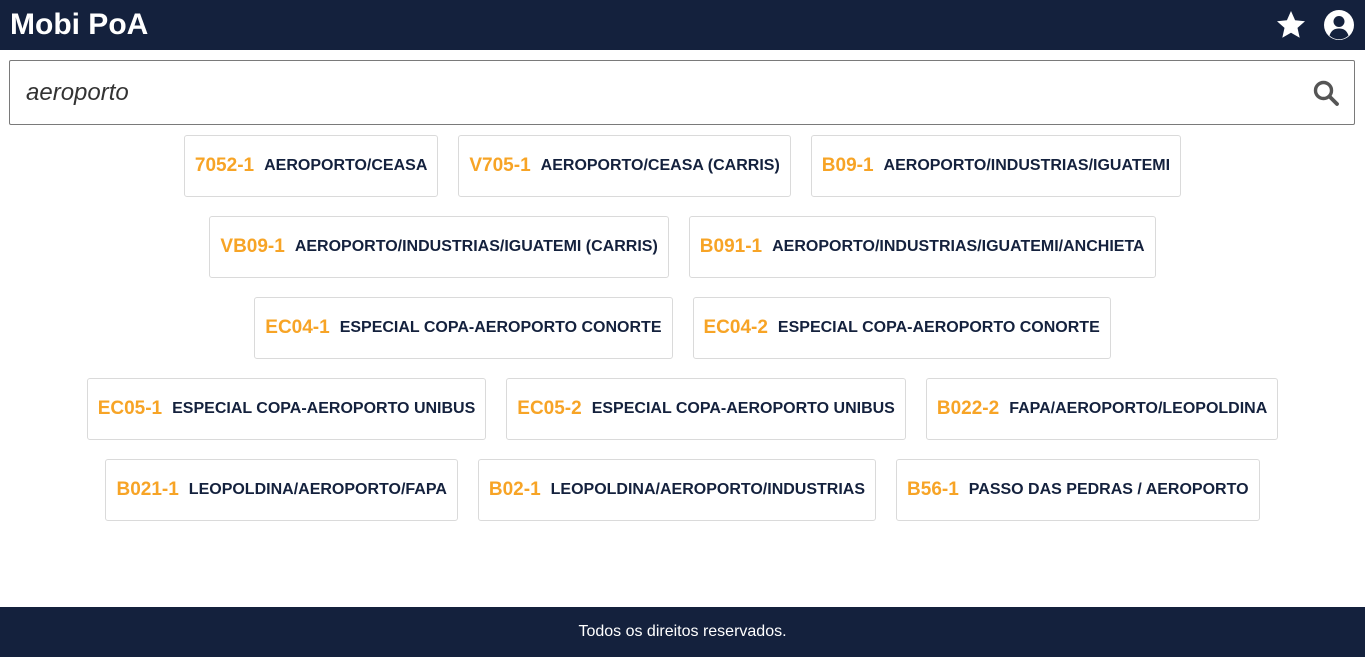 Image resolution: width=1365 pixels, height=657 pixels. What do you see at coordinates (252, 246) in the screenshot?
I see `route-code: VB09-1` at bounding box center [252, 246].